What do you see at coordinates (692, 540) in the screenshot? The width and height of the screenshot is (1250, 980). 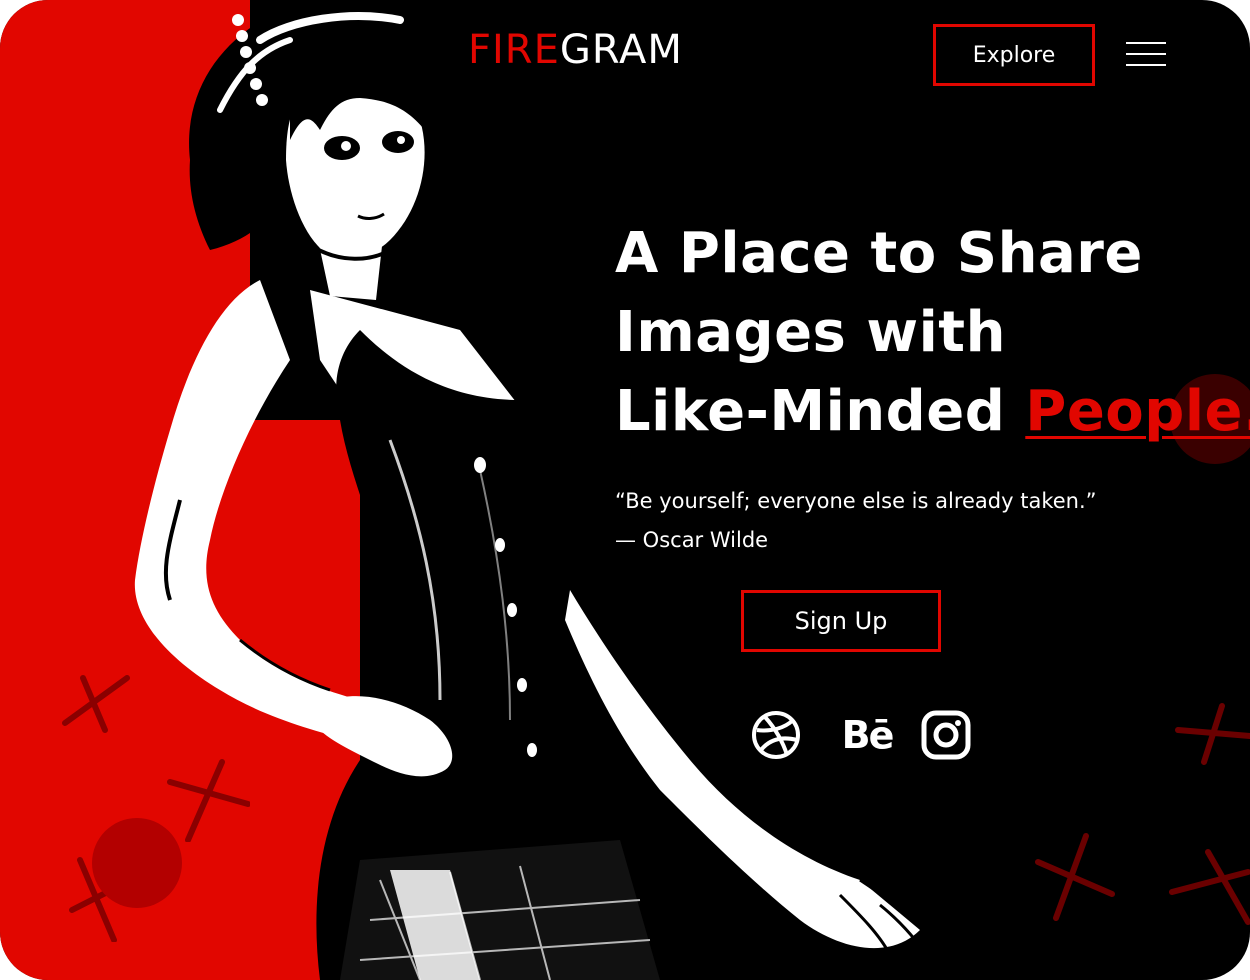 I see `quote-author: — Oscar Wilde` at bounding box center [692, 540].